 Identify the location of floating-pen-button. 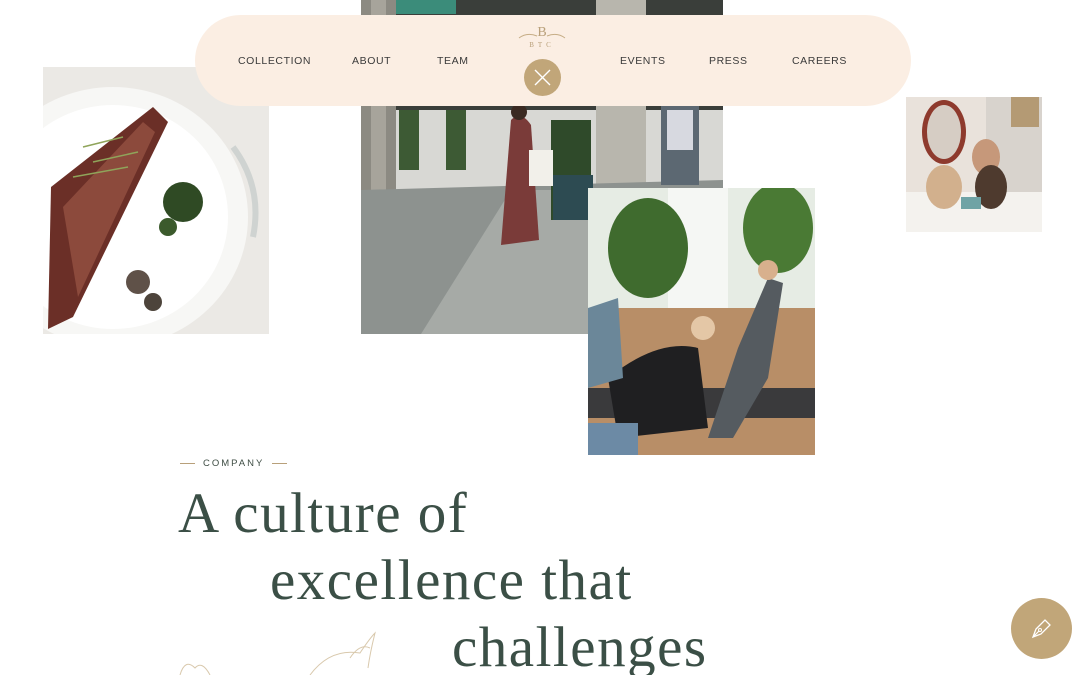
(1041, 628).